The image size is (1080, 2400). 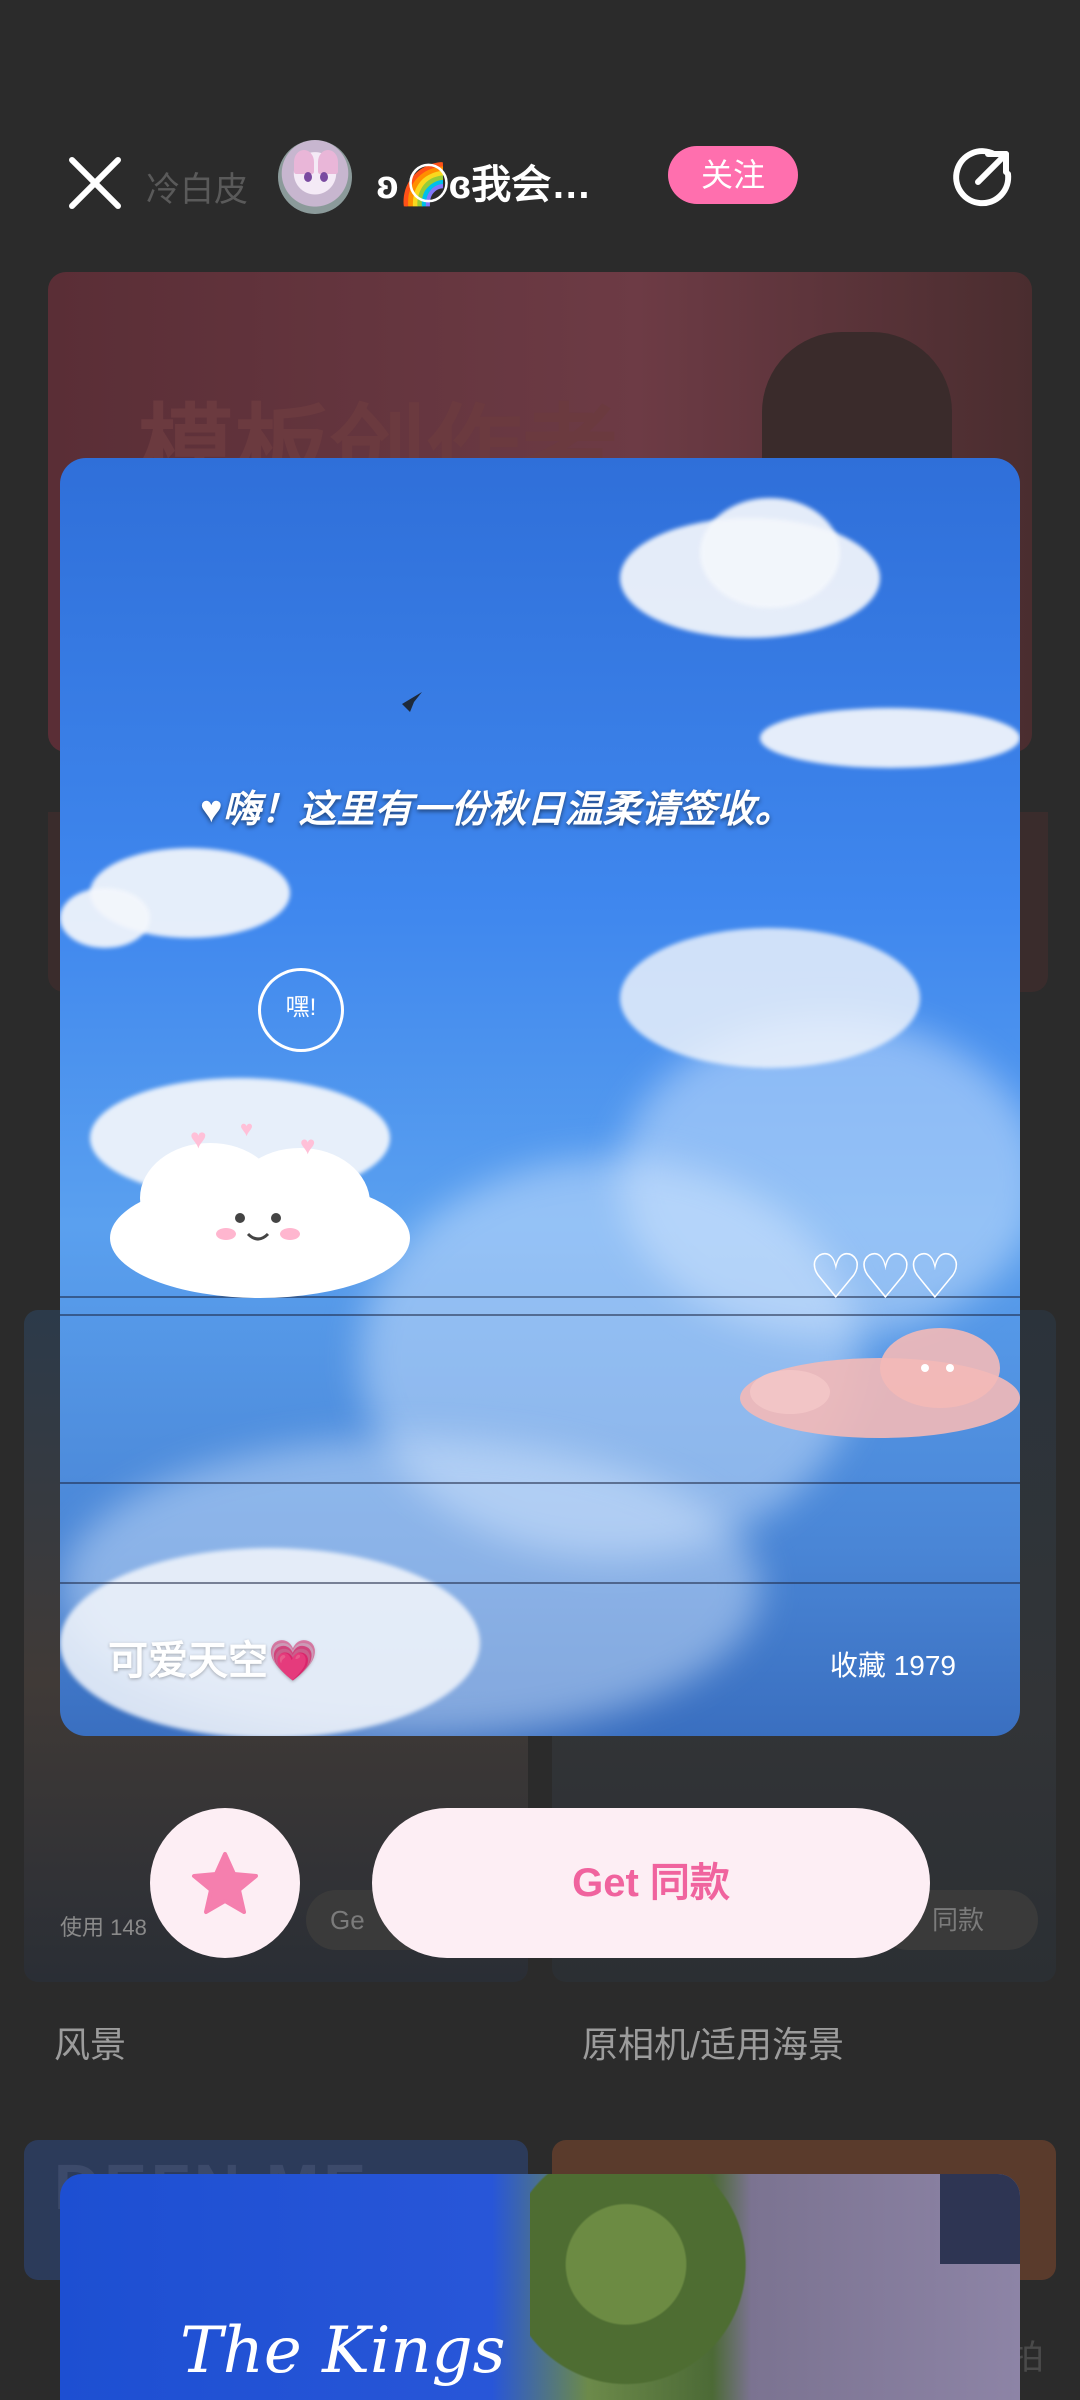 I want to click on close-icon, so click(x=95, y=183).